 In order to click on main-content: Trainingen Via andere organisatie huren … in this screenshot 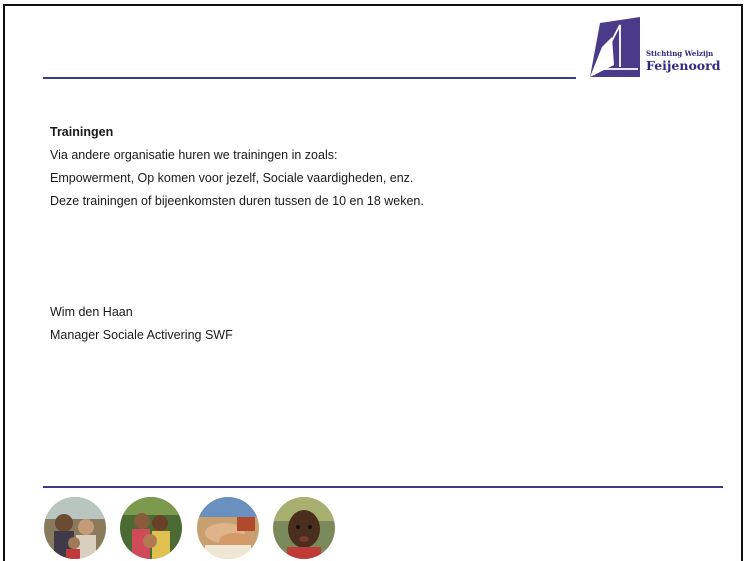, I will do `click(370, 167)`.